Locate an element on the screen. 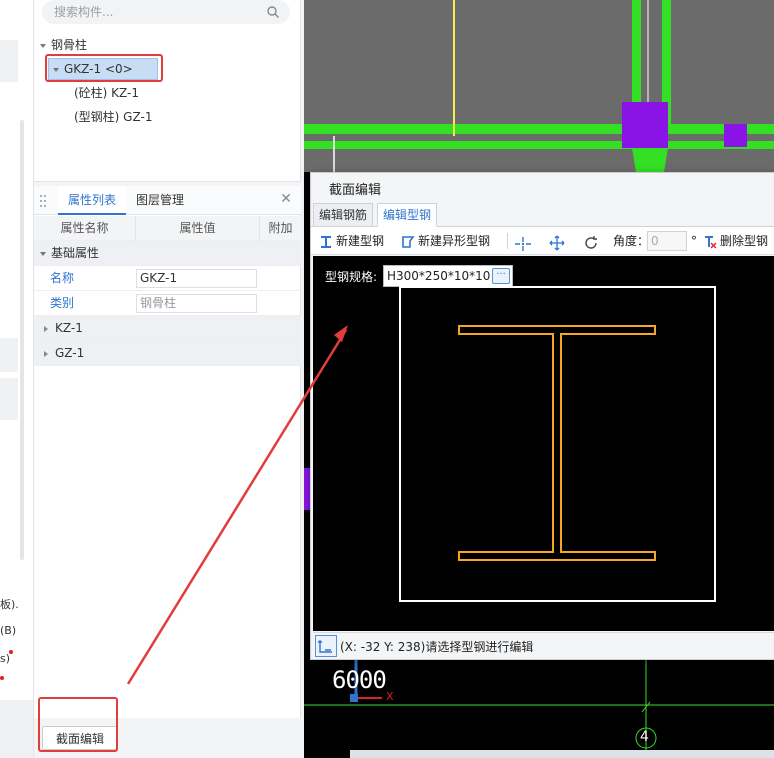  angle-input is located at coordinates (667, 241).